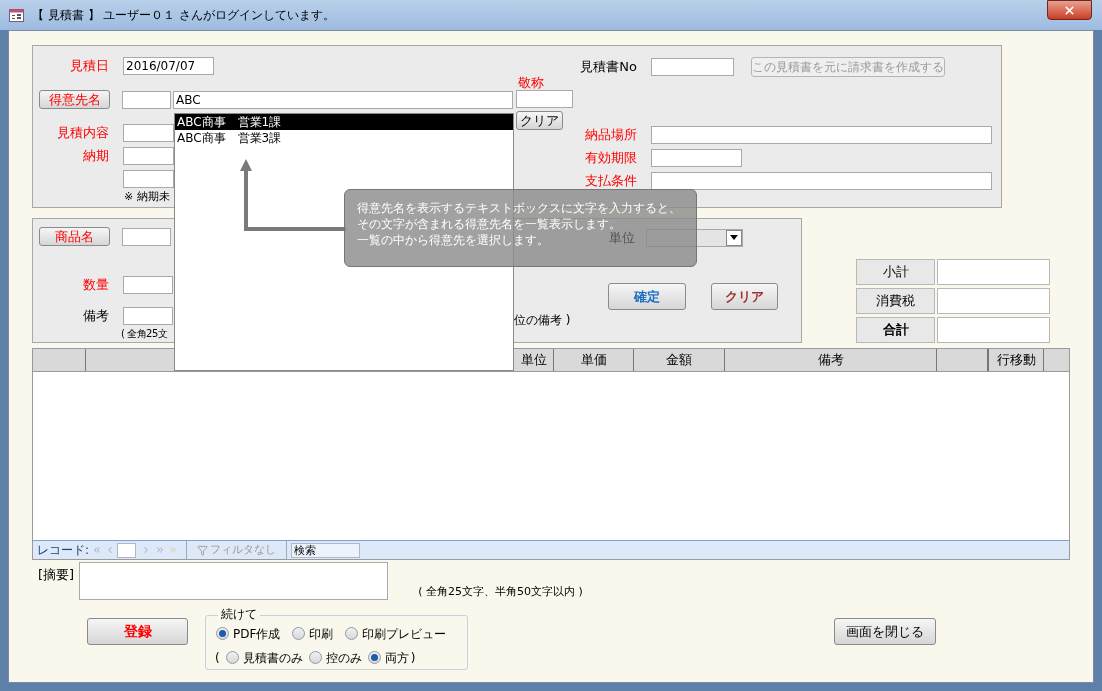 This screenshot has width=1102, height=691. I want to click on unit-label: 単位, so click(622, 238).